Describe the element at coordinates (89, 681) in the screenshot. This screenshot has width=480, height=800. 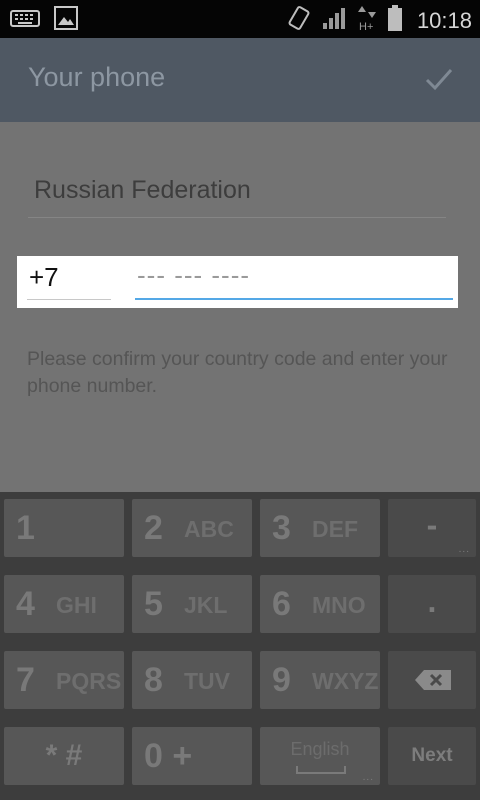
I see `key-letters: PQRS` at that location.